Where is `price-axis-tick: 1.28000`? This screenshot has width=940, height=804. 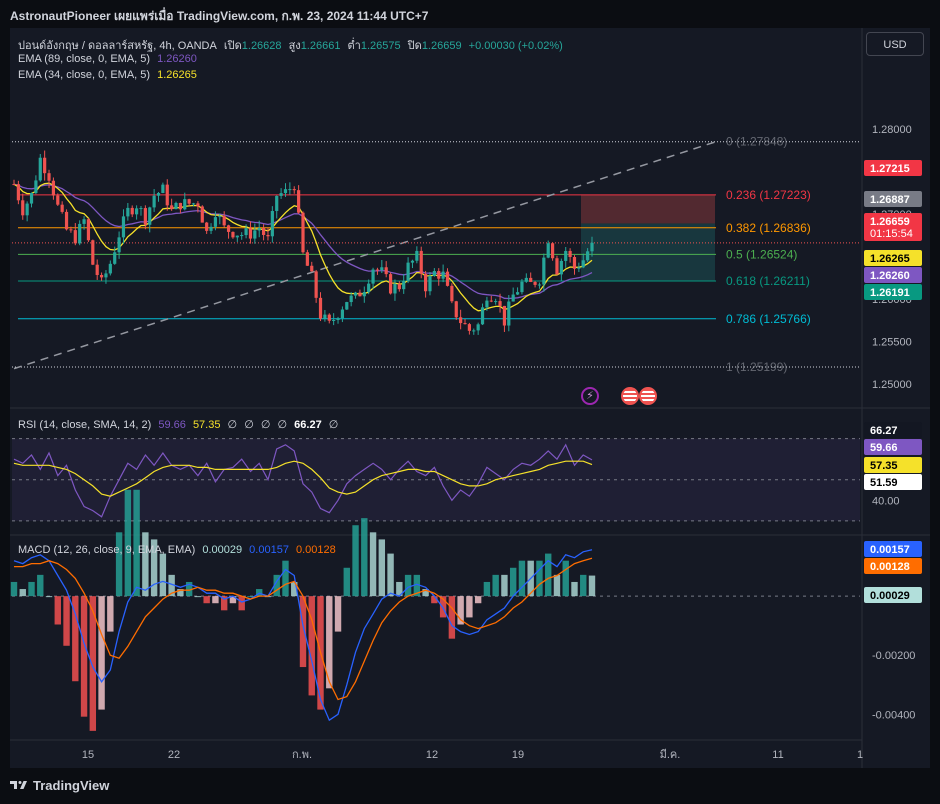
price-axis-tick: 1.28000 is located at coordinates (892, 130).